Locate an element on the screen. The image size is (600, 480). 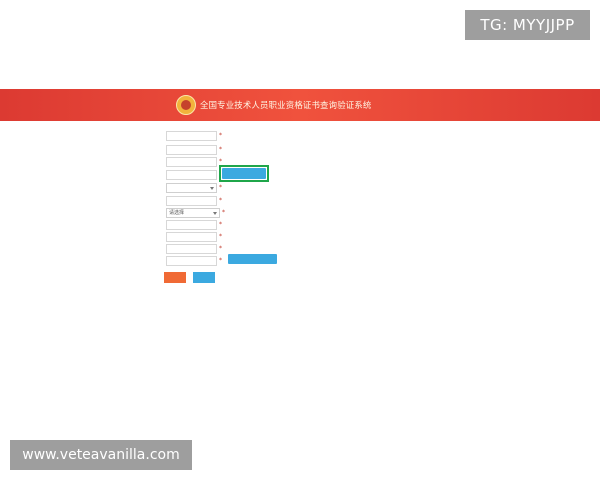
secondary-action-button is located at coordinates (252, 259).